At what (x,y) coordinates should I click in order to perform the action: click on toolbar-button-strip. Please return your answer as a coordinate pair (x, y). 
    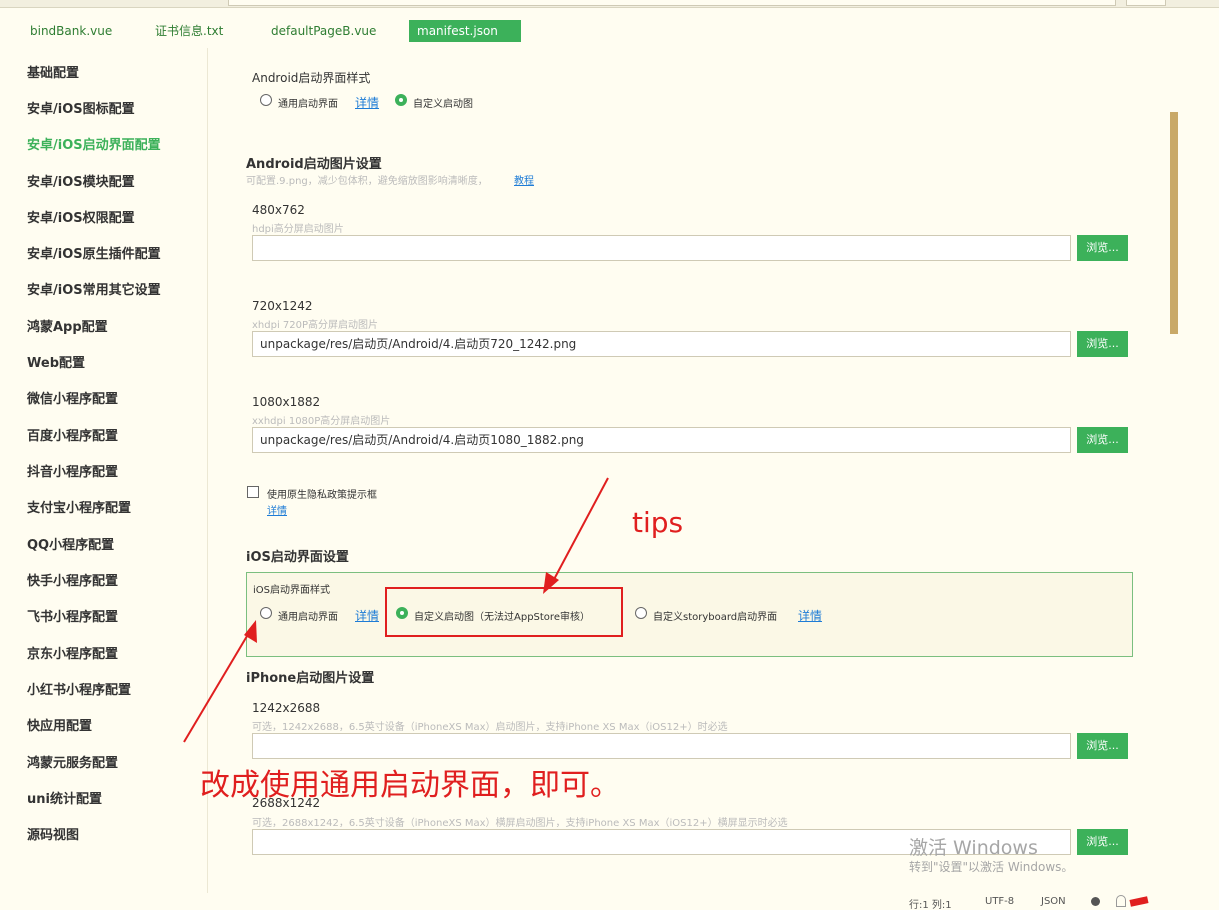
    Looking at the image, I should click on (1146, 3).